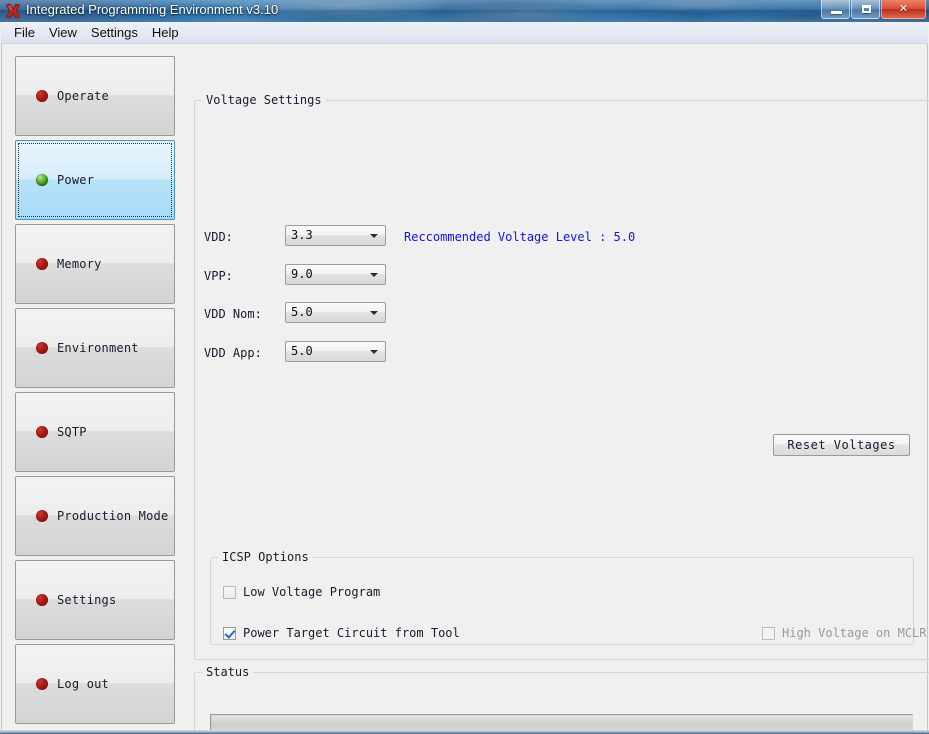 The height and width of the screenshot is (734, 929). What do you see at coordinates (228, 672) in the screenshot?
I see `status-title: Status` at bounding box center [228, 672].